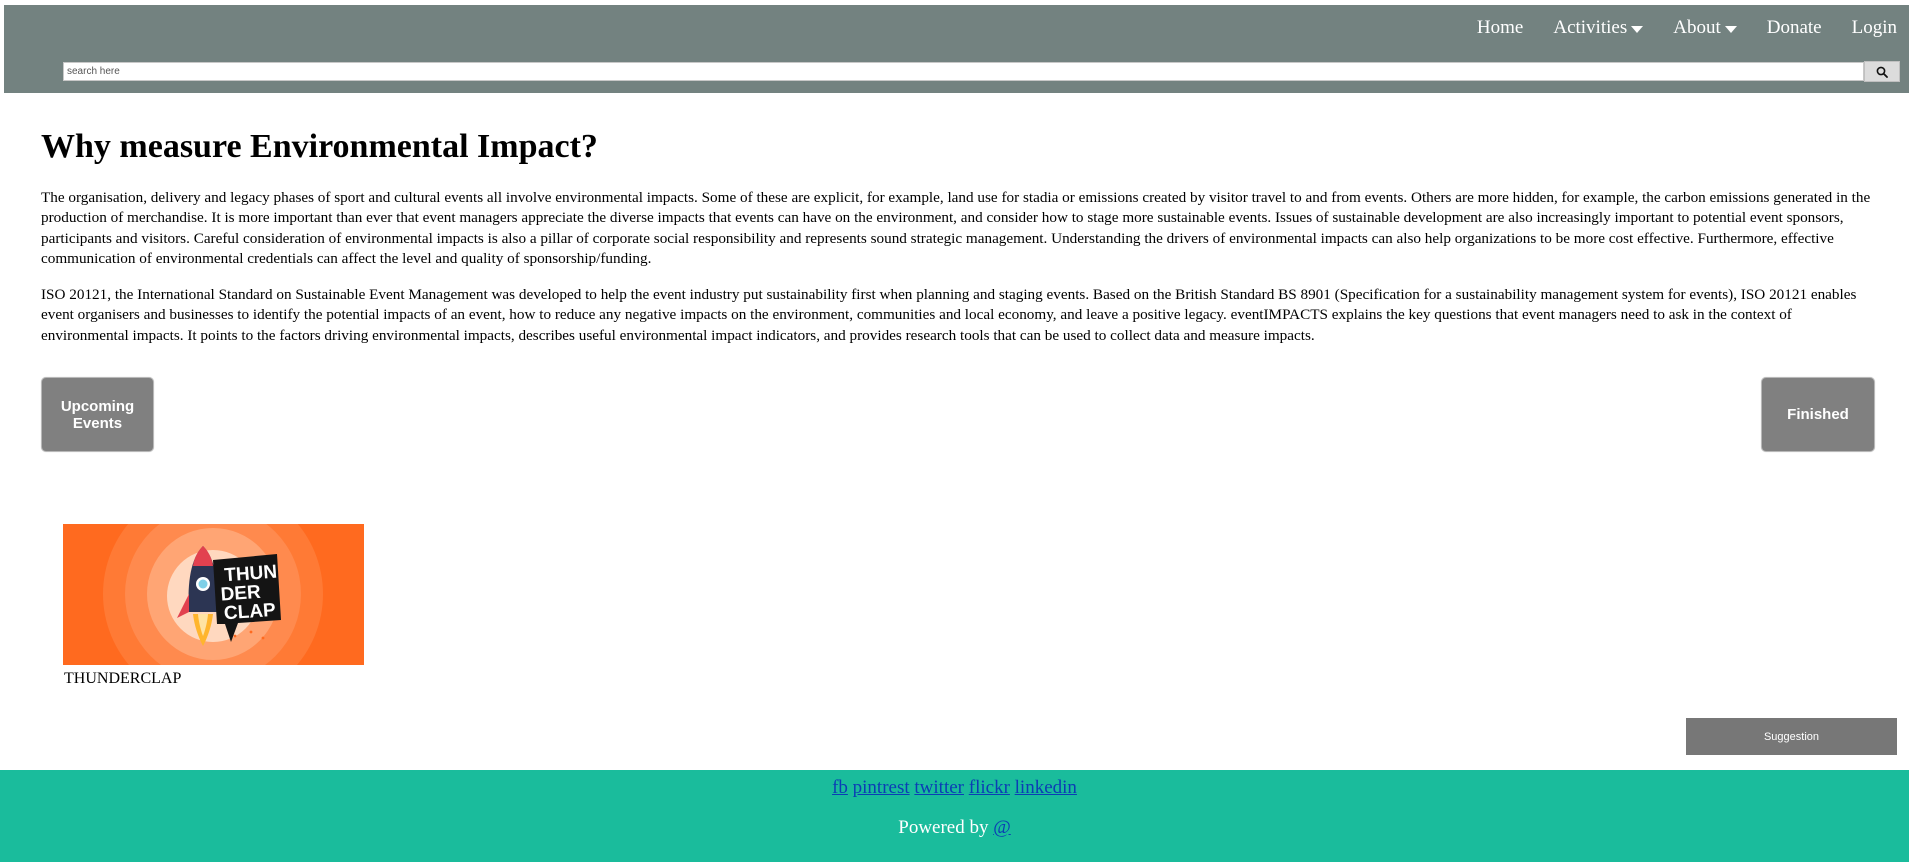 Image resolution: width=1909 pixels, height=862 pixels. I want to click on nav-donate-label: Donate, so click(1794, 27).